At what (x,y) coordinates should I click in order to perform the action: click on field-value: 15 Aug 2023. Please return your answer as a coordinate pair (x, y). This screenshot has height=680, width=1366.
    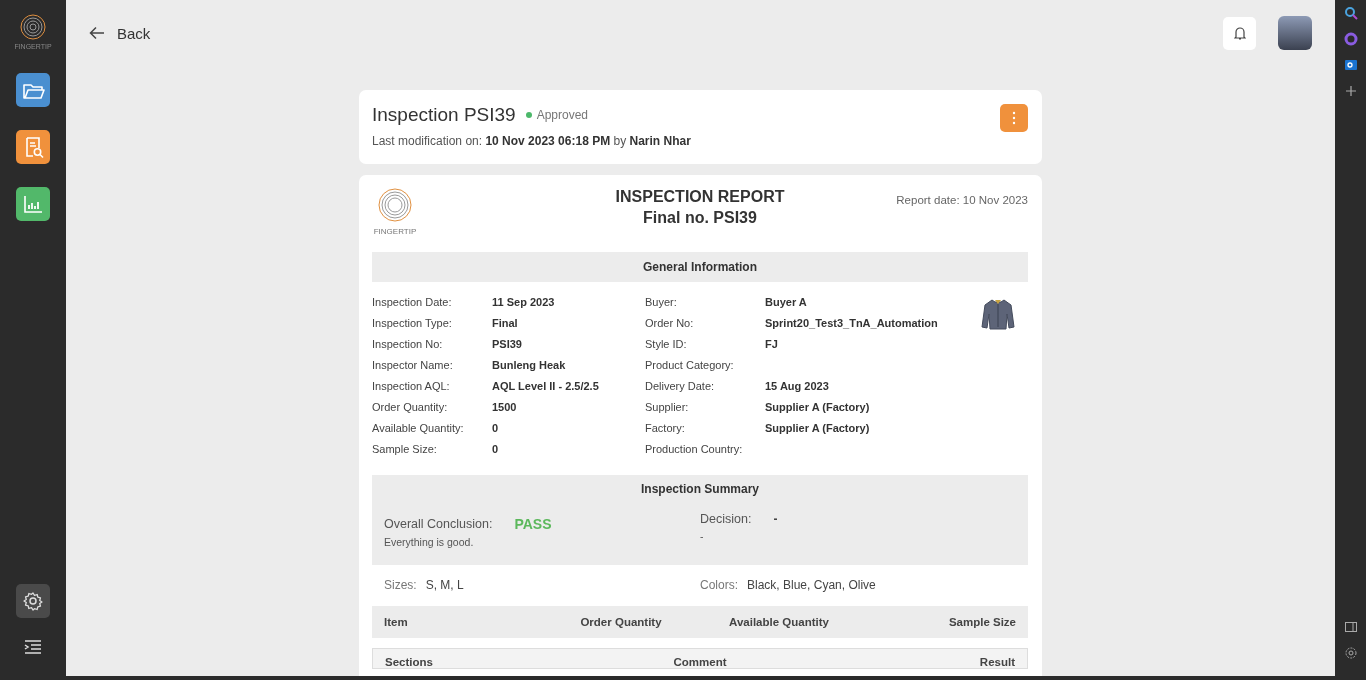
    Looking at the image, I should click on (797, 387).